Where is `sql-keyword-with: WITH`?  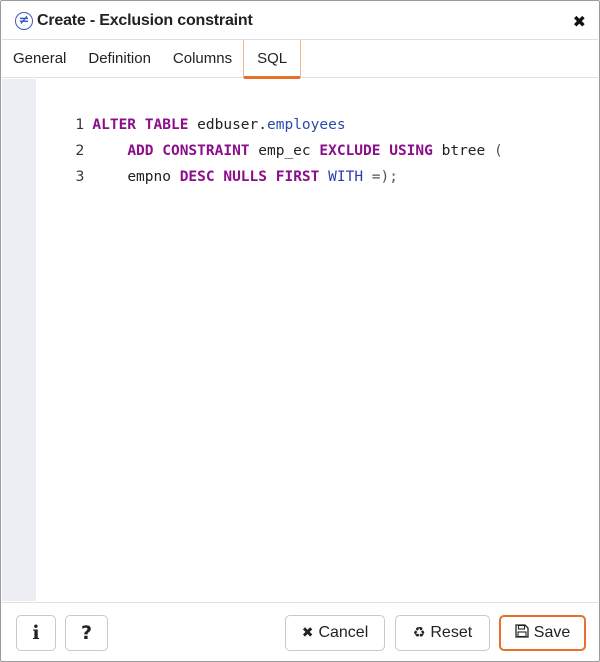
sql-keyword-with: WITH is located at coordinates (346, 177).